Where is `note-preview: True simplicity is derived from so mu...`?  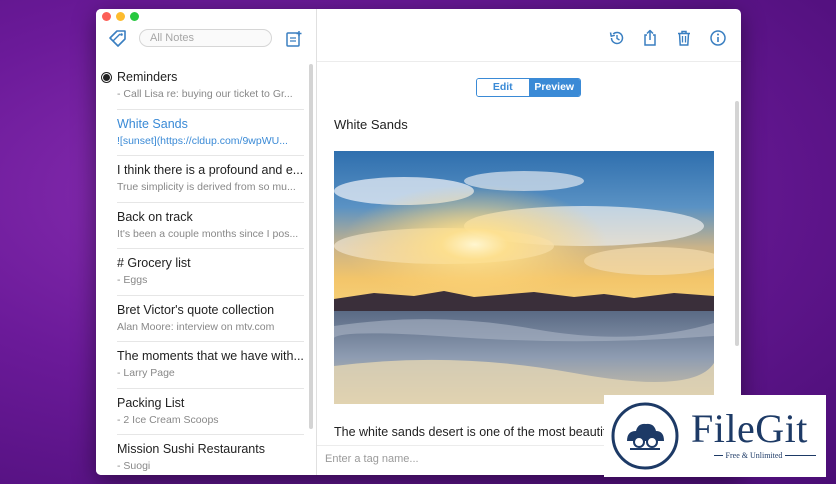 note-preview: True simplicity is derived from so mu... is located at coordinates (206, 187).